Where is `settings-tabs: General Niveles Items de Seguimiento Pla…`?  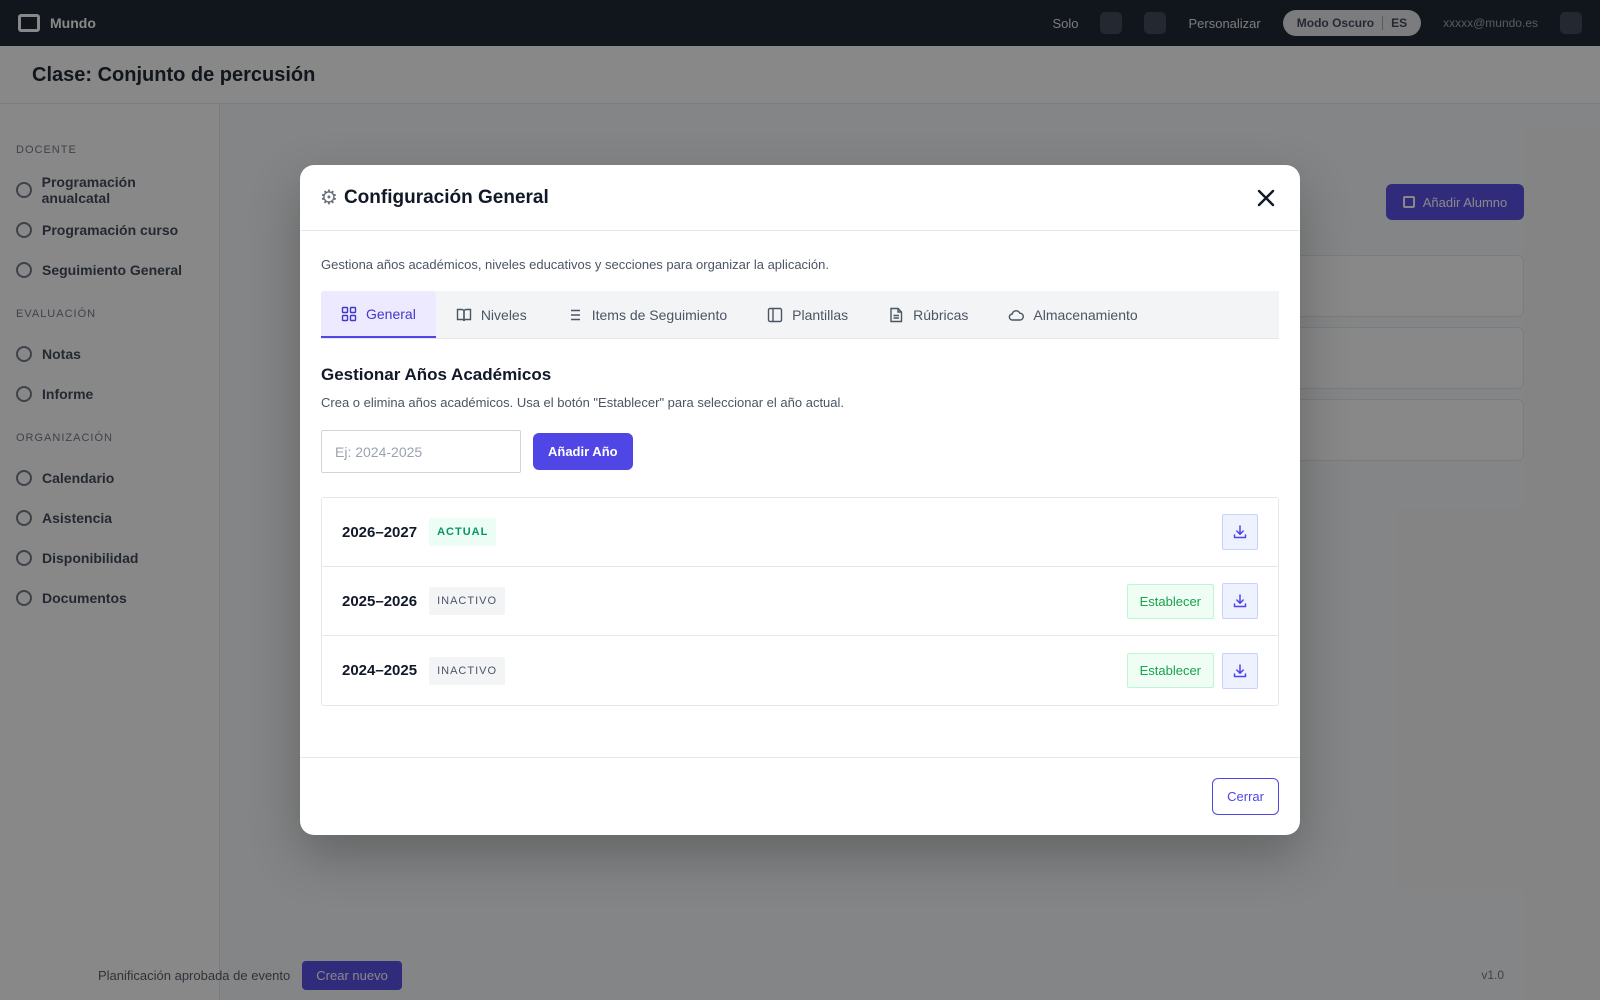
settings-tabs: General Niveles Items de Seguimiento Pla… is located at coordinates (800, 315).